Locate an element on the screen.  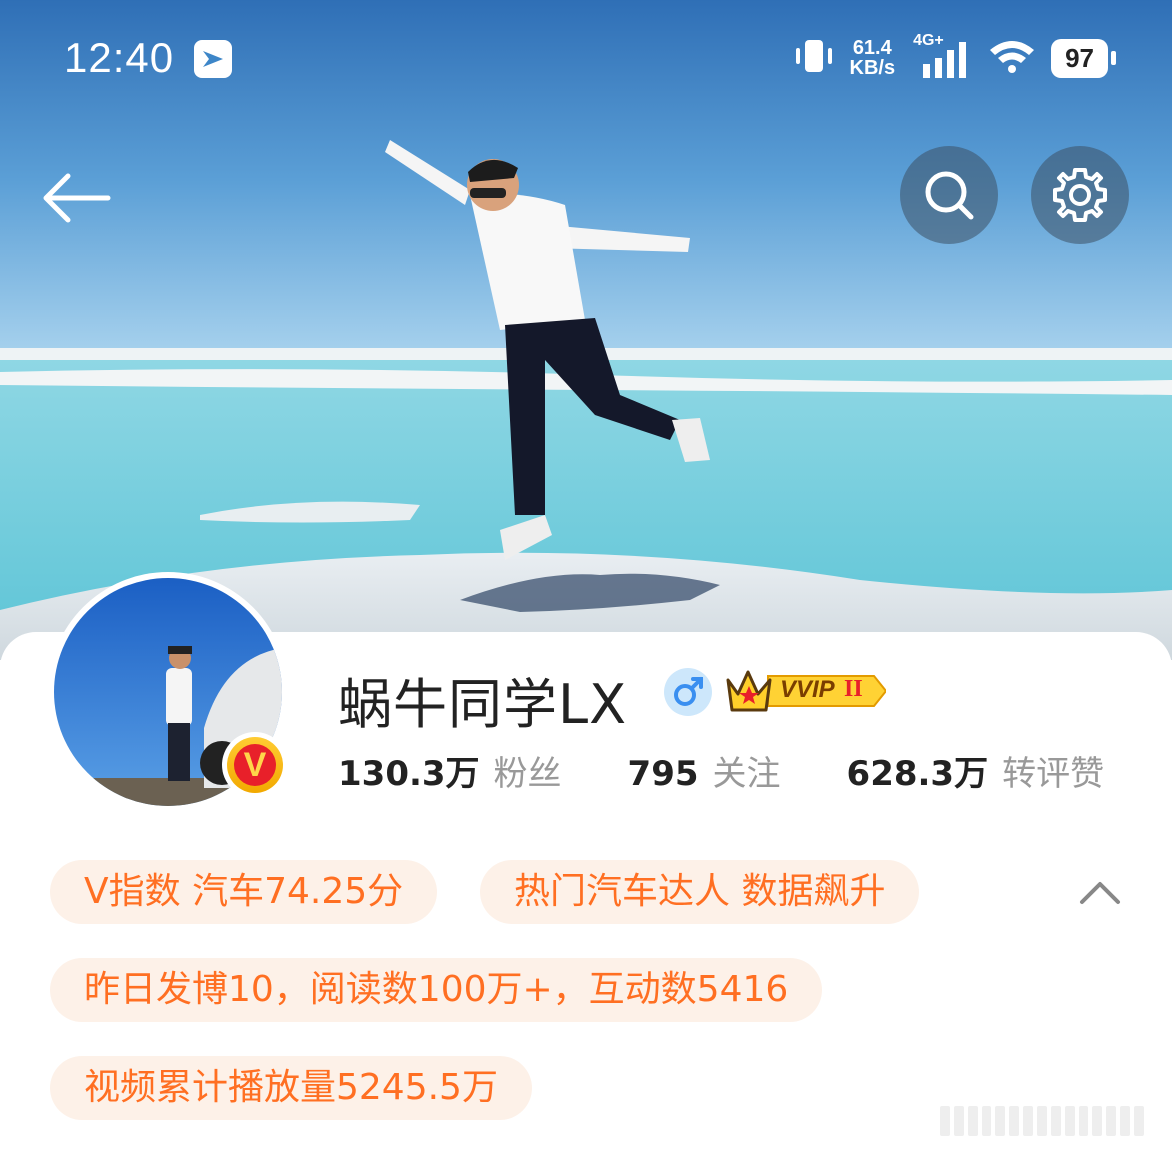
arrow-left-icon is located at coordinates (77, 198).